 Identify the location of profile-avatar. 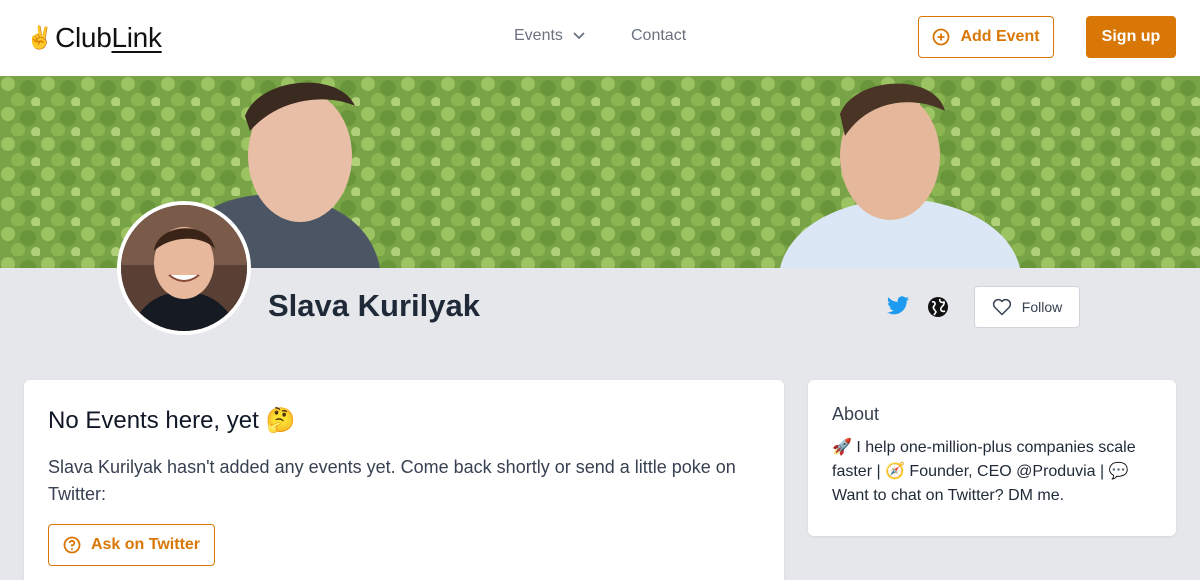
(184, 268).